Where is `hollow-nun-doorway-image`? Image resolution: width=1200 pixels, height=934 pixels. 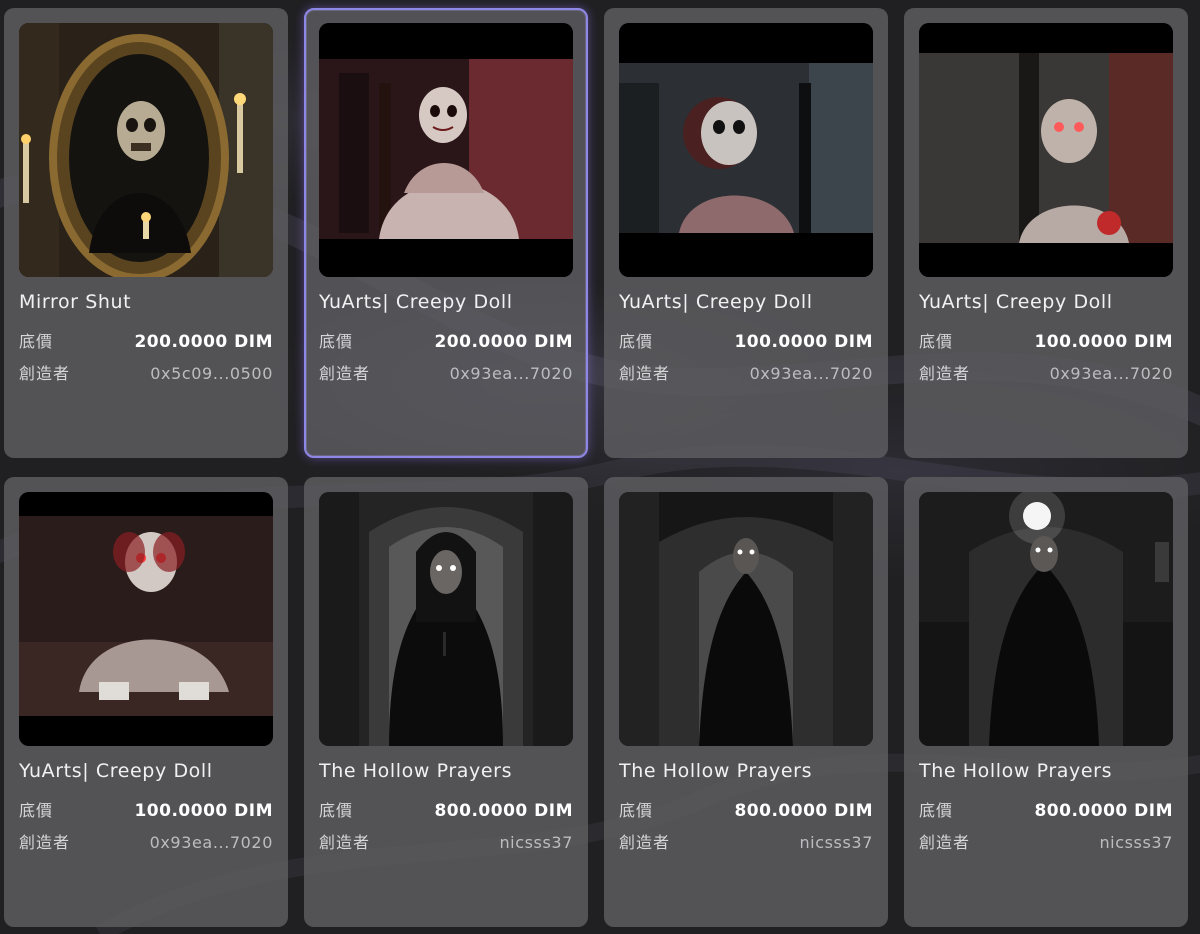
hollow-nun-doorway-image is located at coordinates (446, 619).